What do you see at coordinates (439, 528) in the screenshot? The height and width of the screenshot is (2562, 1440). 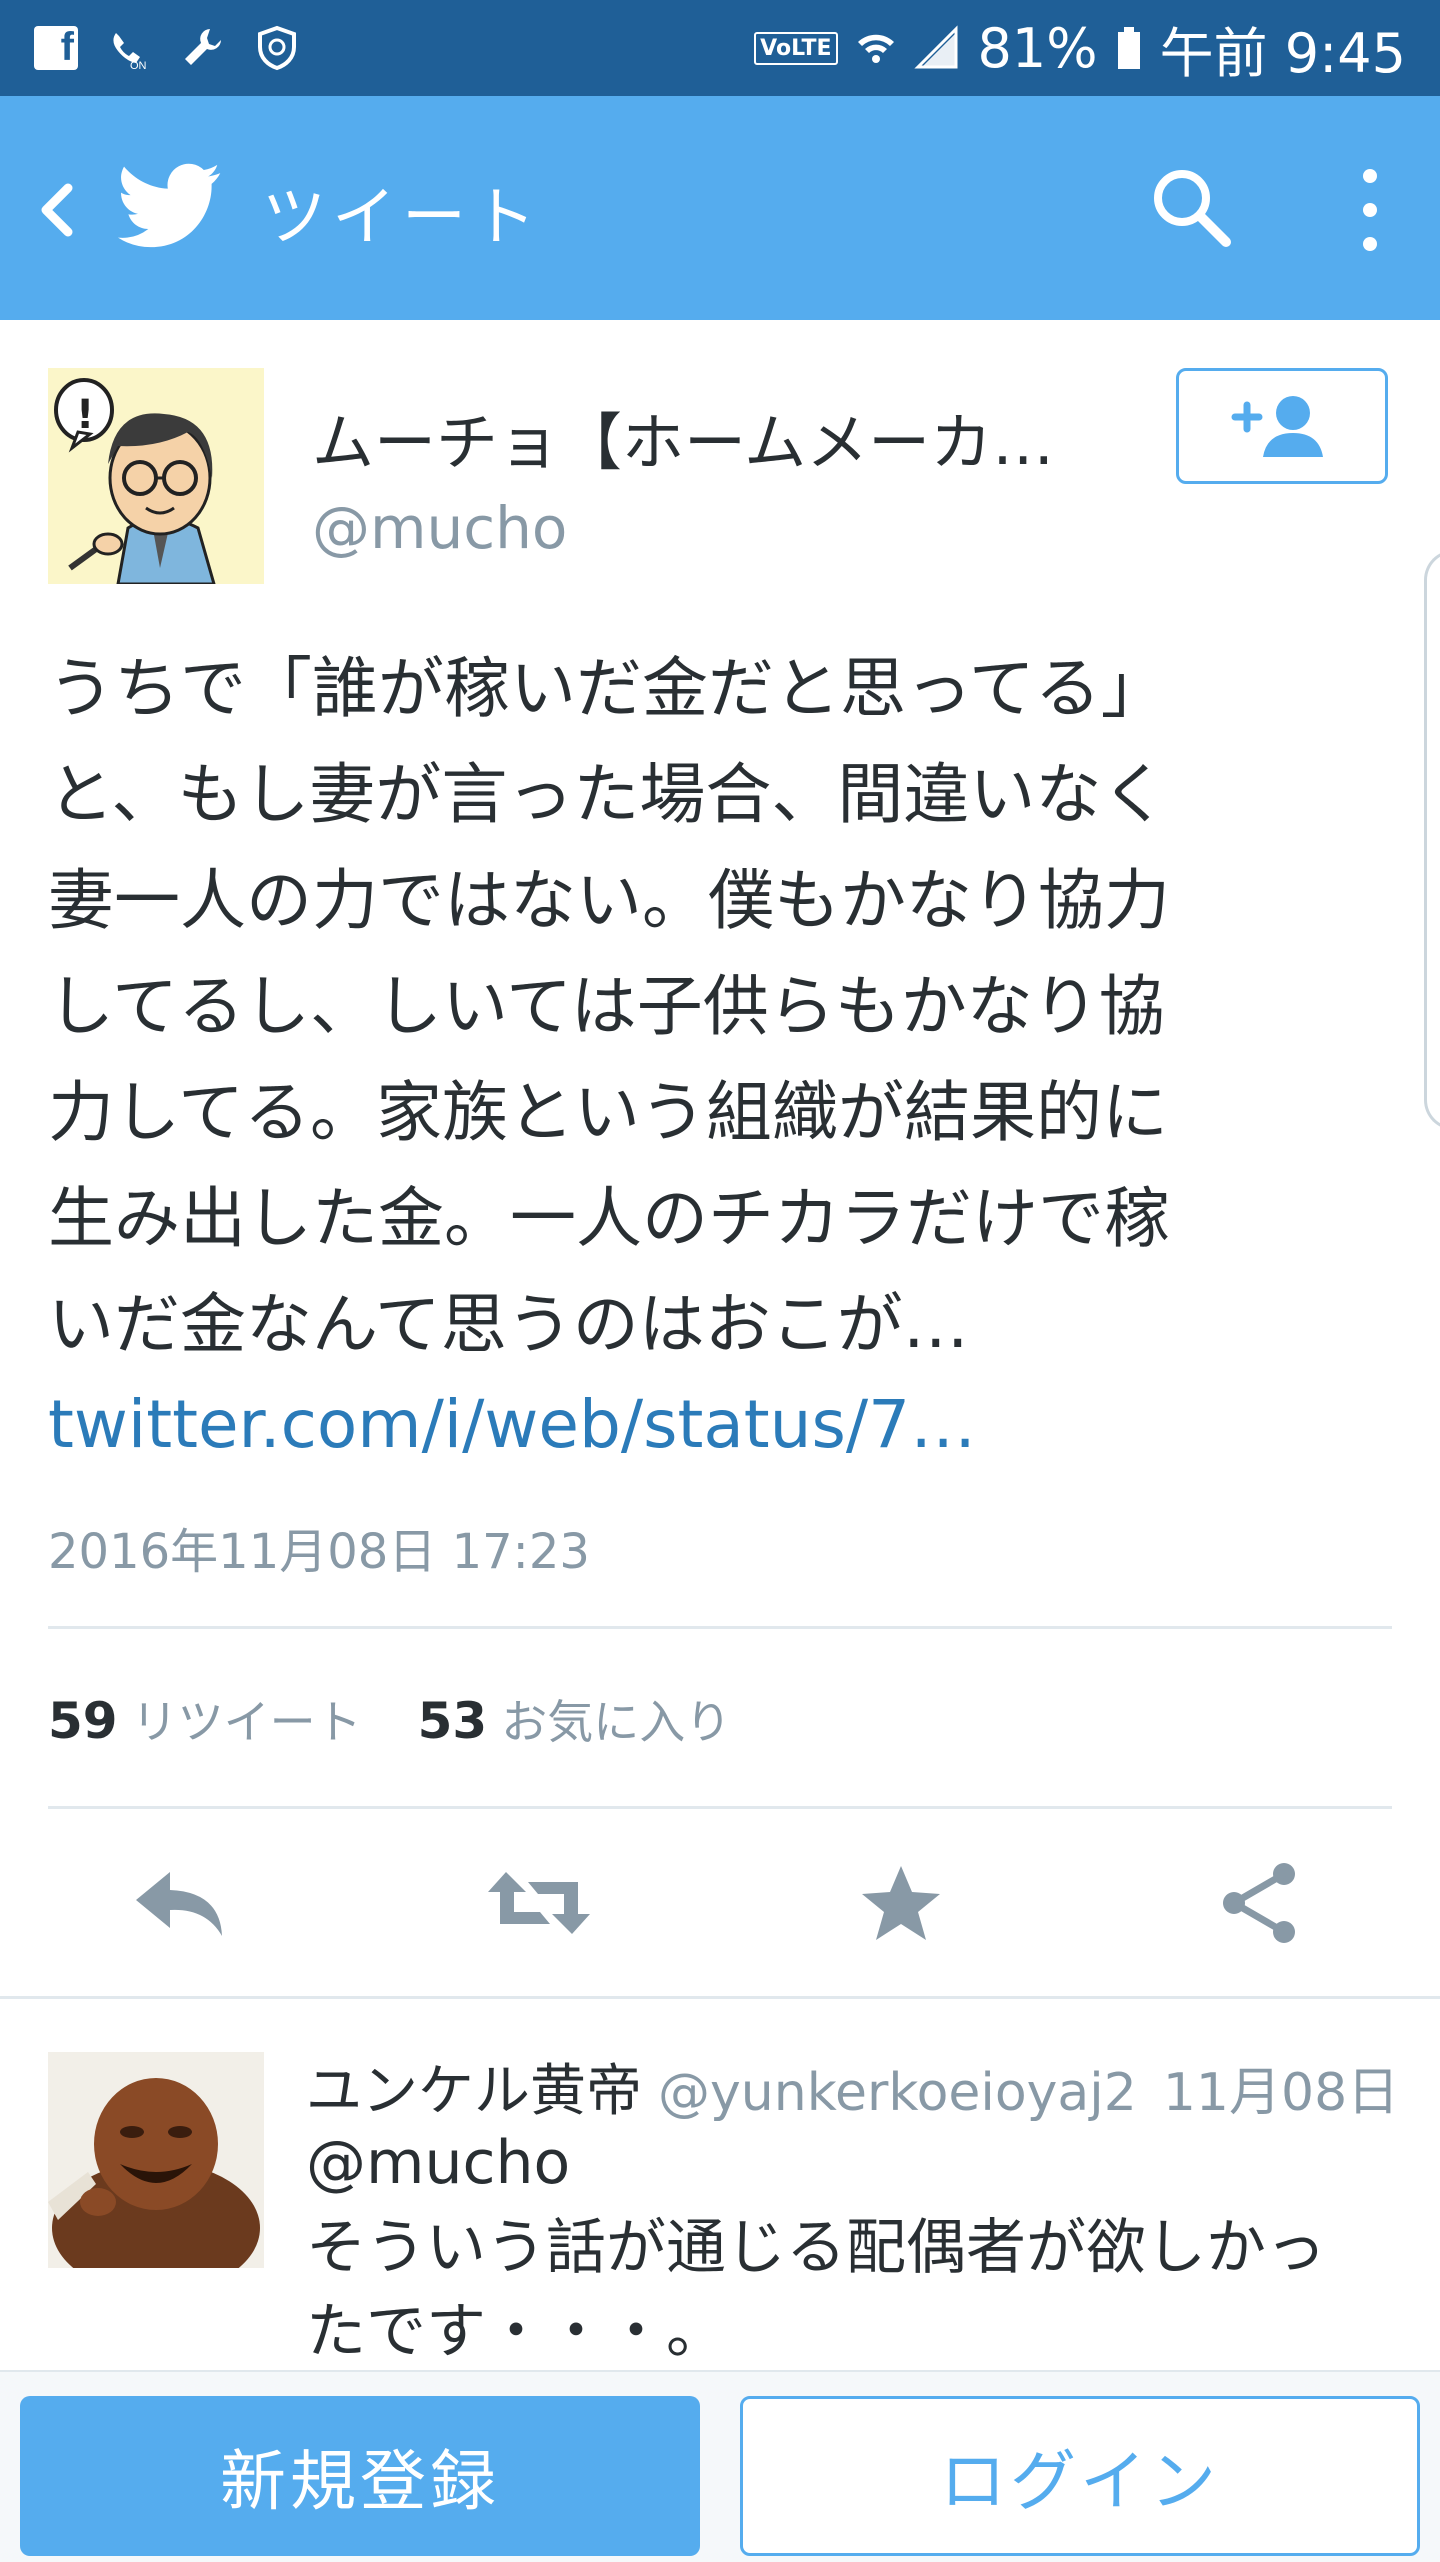 I see `author-handle: @mucho` at bounding box center [439, 528].